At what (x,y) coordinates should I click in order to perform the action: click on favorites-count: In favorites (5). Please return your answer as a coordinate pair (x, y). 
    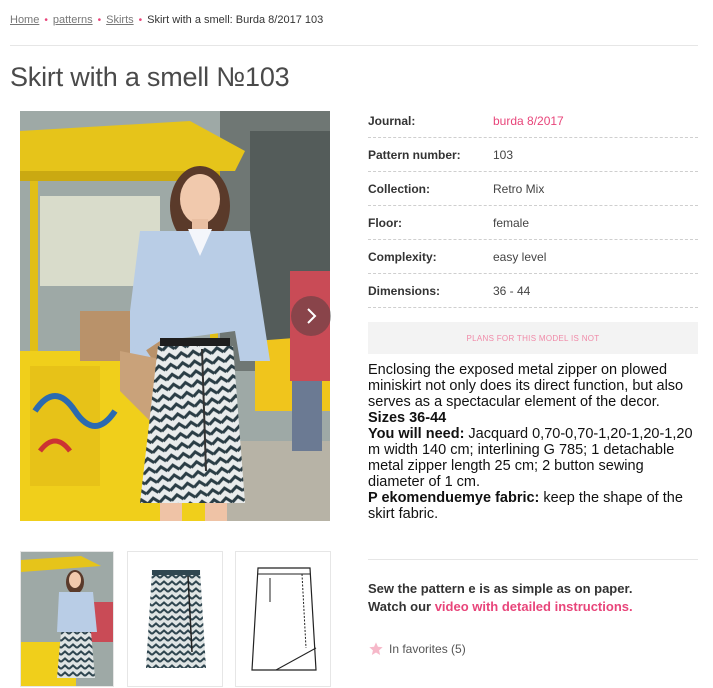
    Looking at the image, I should click on (427, 649).